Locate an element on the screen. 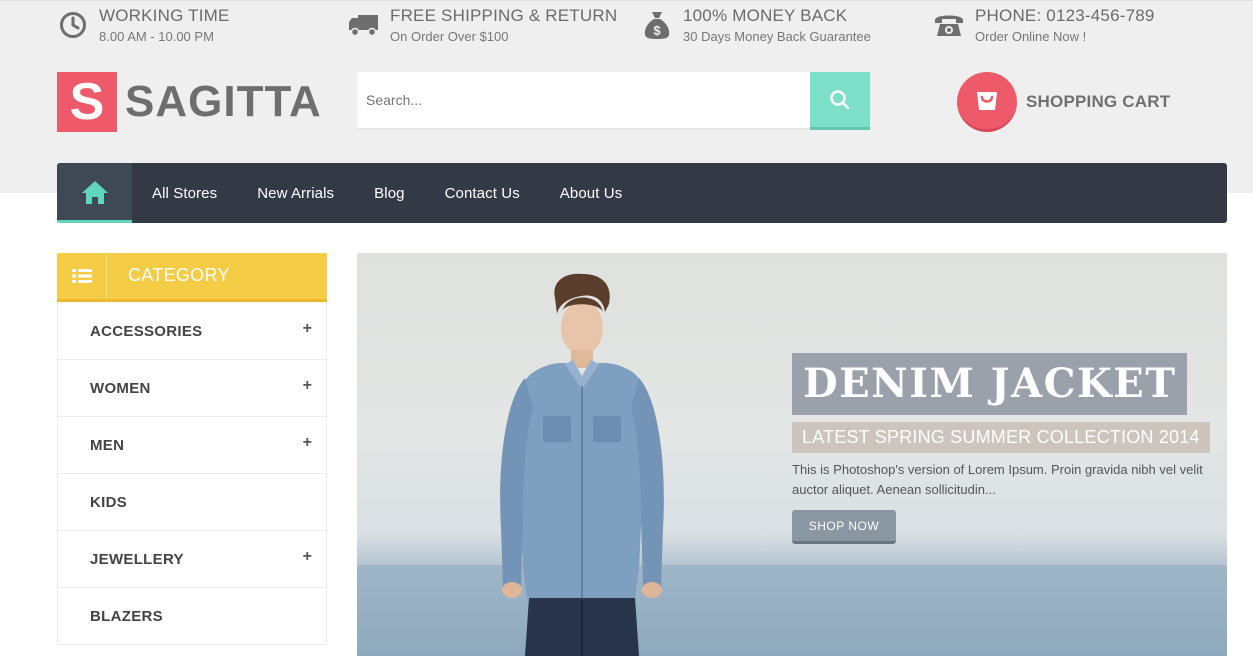 The width and height of the screenshot is (1253, 656). banner-subtitle: LATEST SPRING SUMMER COLLECTION 2014 is located at coordinates (1001, 437).